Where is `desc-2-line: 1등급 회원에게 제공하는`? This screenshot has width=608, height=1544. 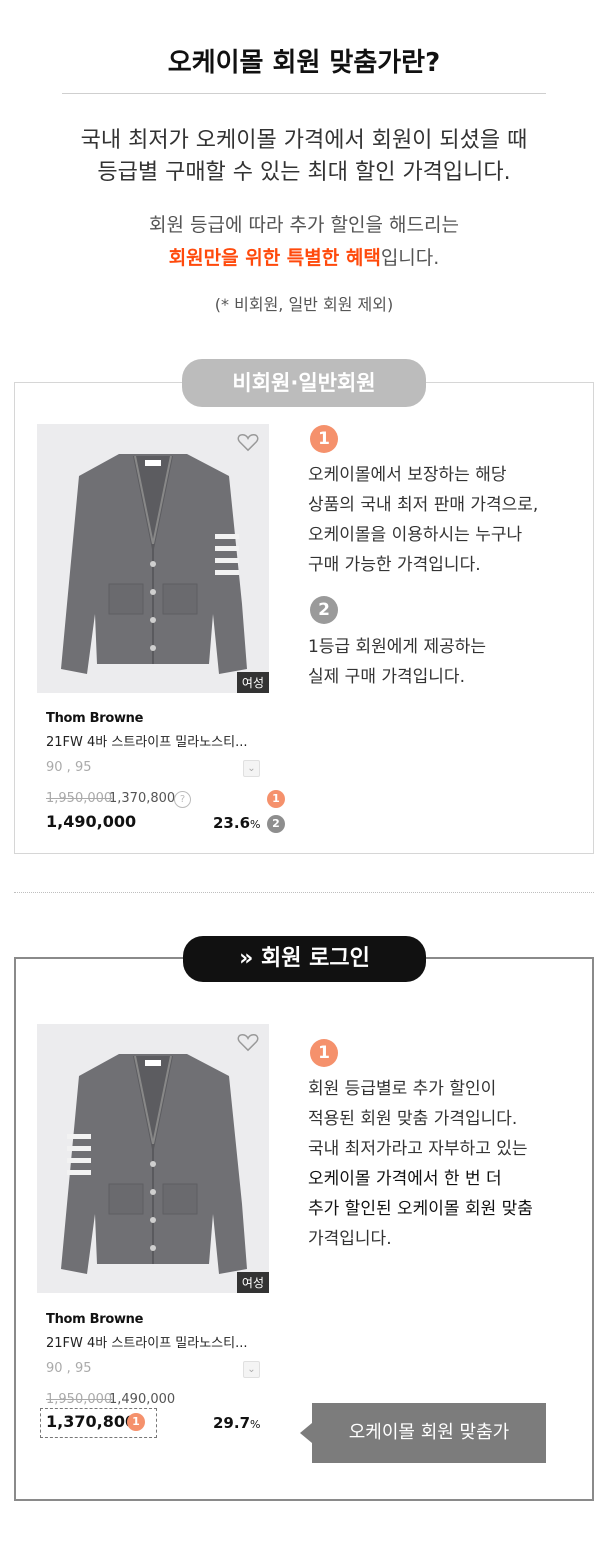
desc-2-line: 1등급 회원에게 제공하는 is located at coordinates (397, 647).